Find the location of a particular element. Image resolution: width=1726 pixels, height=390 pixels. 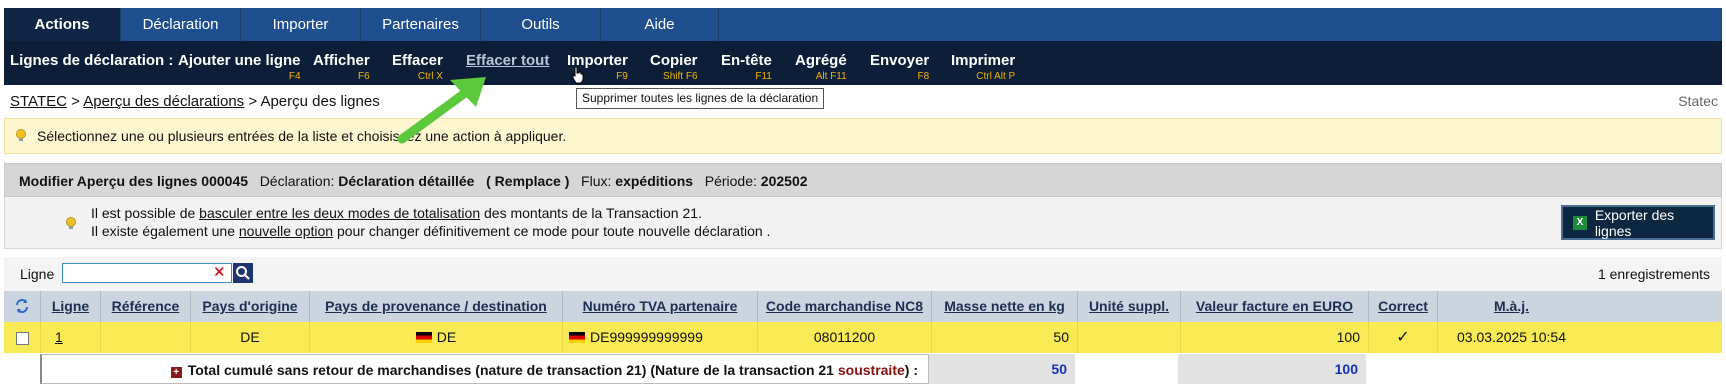

totals-spacer is located at coordinates (22, 369).